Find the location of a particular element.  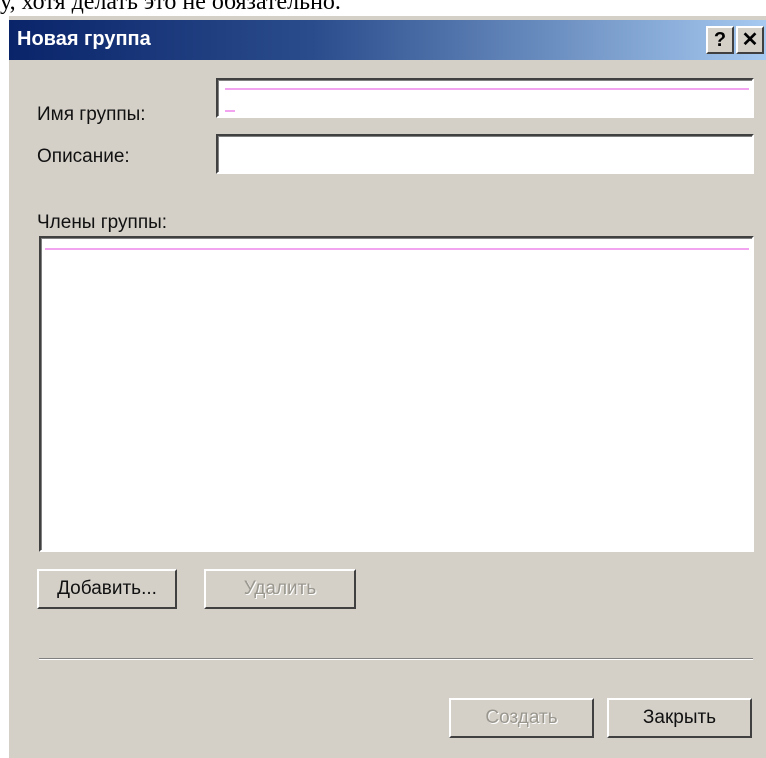

close-icon: ✕ is located at coordinates (750, 40).